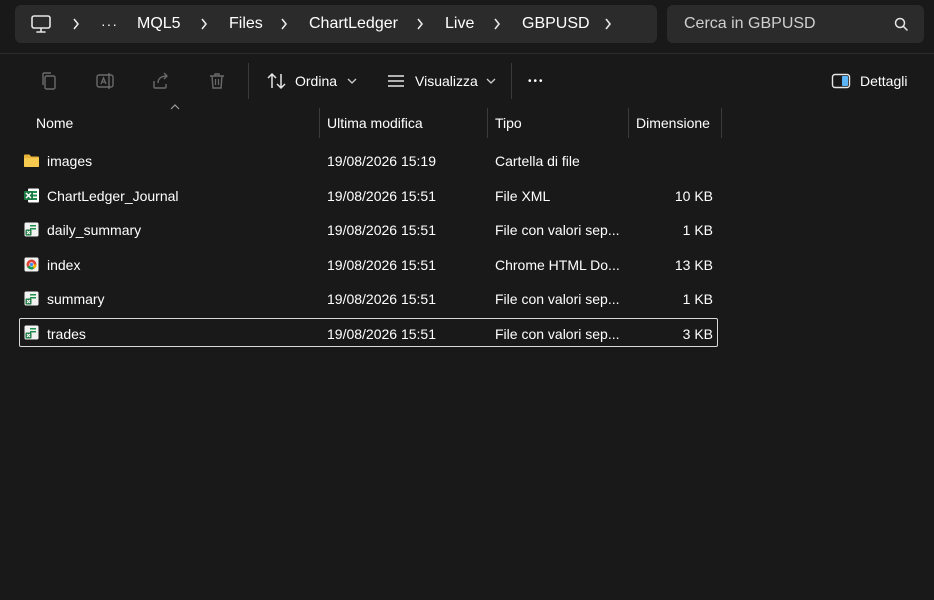 The height and width of the screenshot is (600, 934). I want to click on search-icon, so click(901, 24).